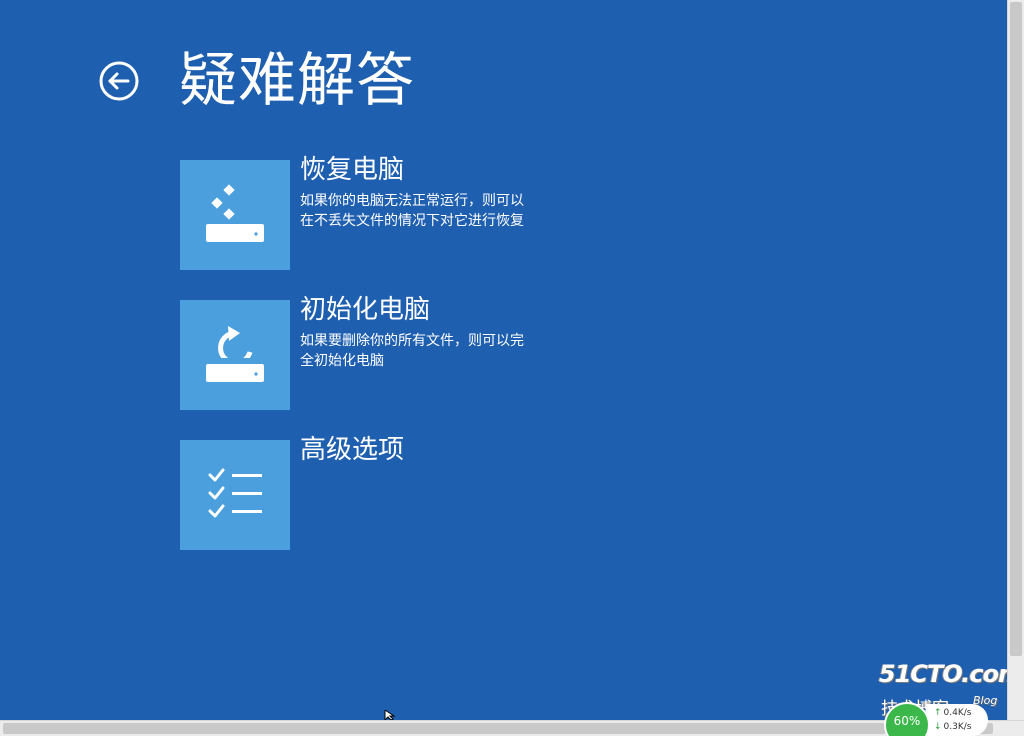  I want to click on horizontal-scrollbar-thumb, so click(498, 728).